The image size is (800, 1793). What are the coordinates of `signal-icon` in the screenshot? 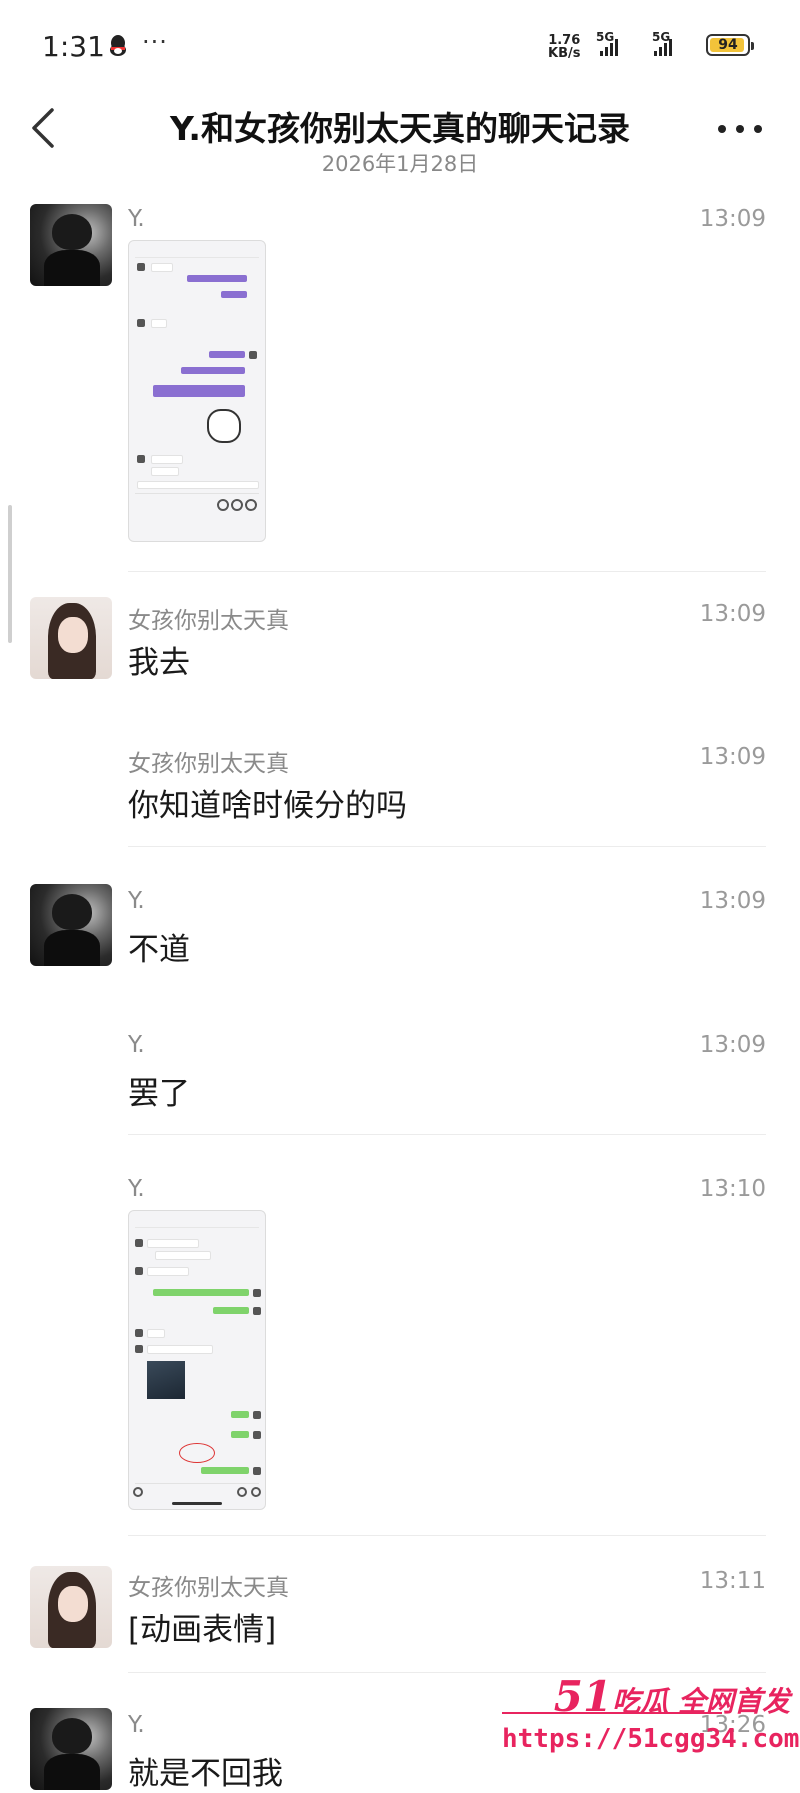 It's located at (609, 47).